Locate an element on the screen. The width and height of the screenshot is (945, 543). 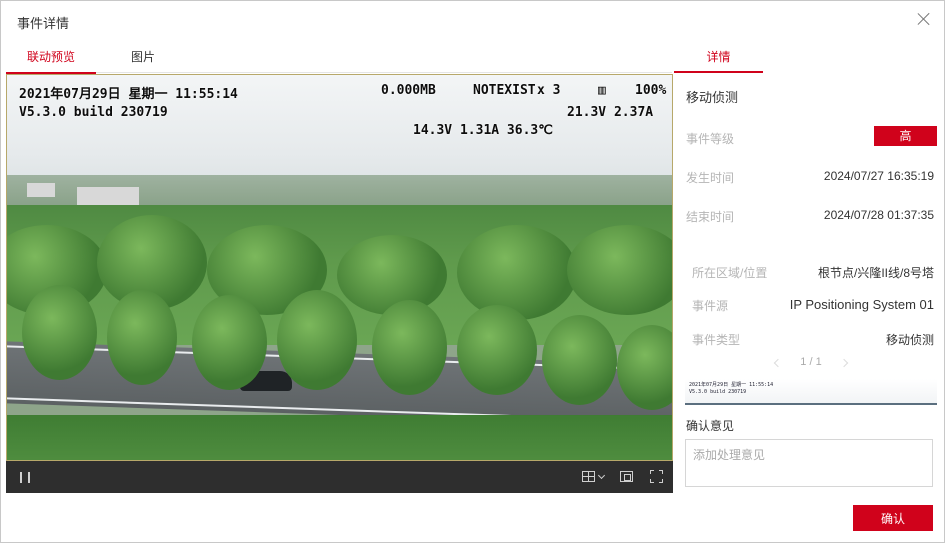
osd-power: 21.3V 2.37A is located at coordinates (610, 112).